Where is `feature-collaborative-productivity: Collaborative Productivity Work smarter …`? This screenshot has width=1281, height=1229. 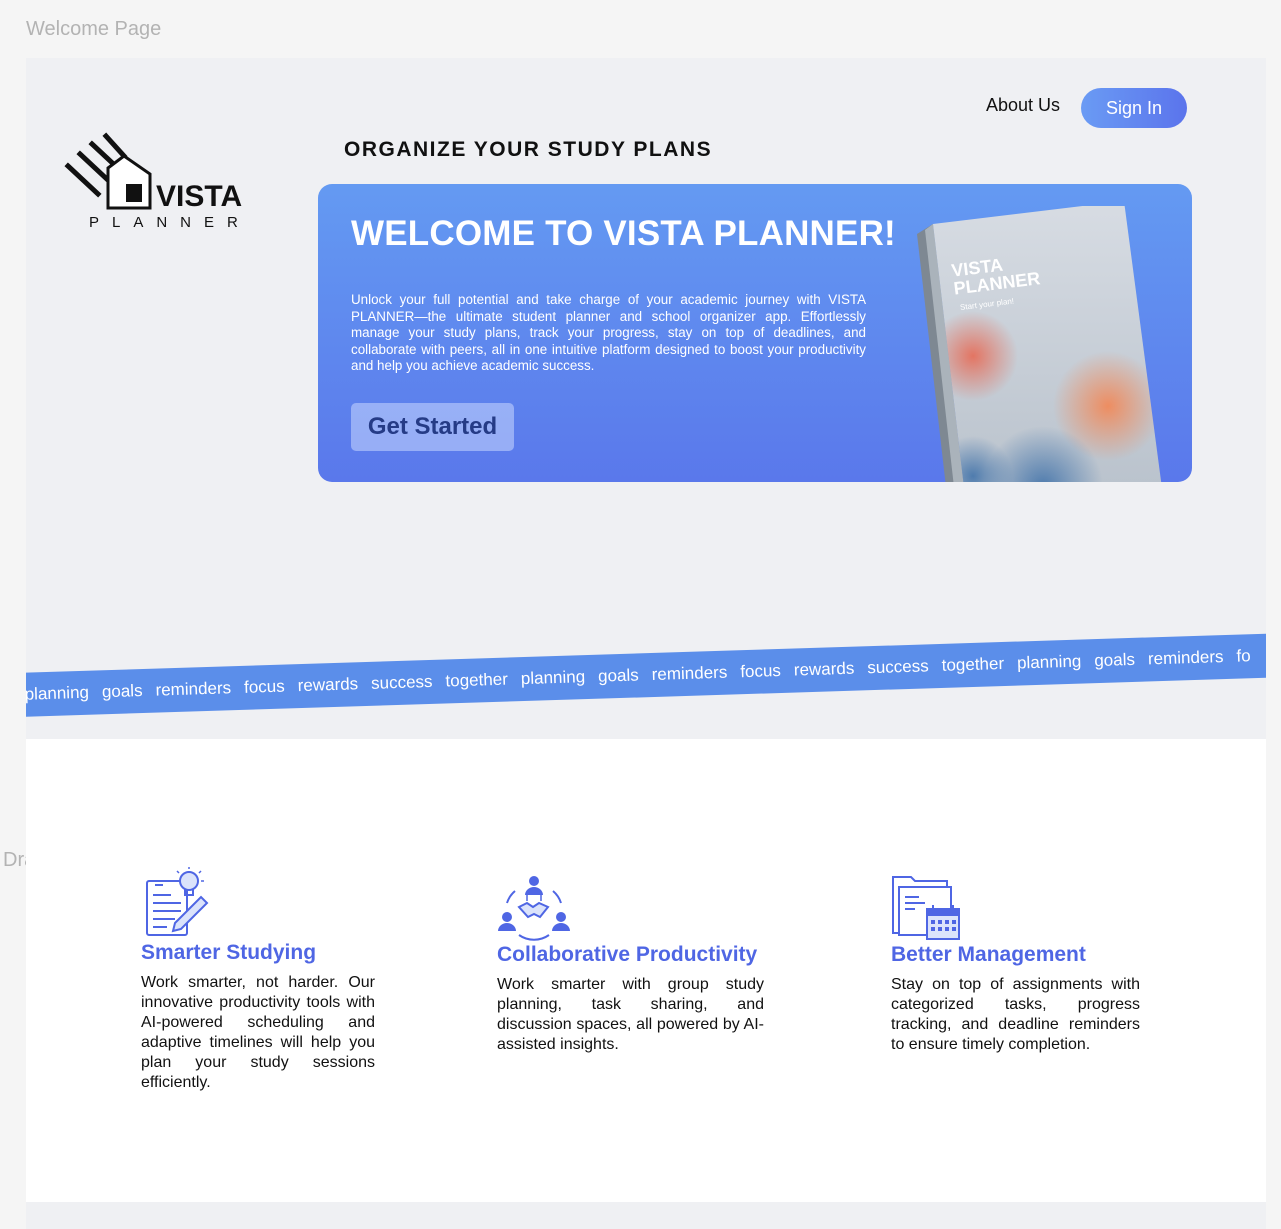
feature-collaborative-productivity: Collaborative Productivity Work smarter … is located at coordinates (630, 964).